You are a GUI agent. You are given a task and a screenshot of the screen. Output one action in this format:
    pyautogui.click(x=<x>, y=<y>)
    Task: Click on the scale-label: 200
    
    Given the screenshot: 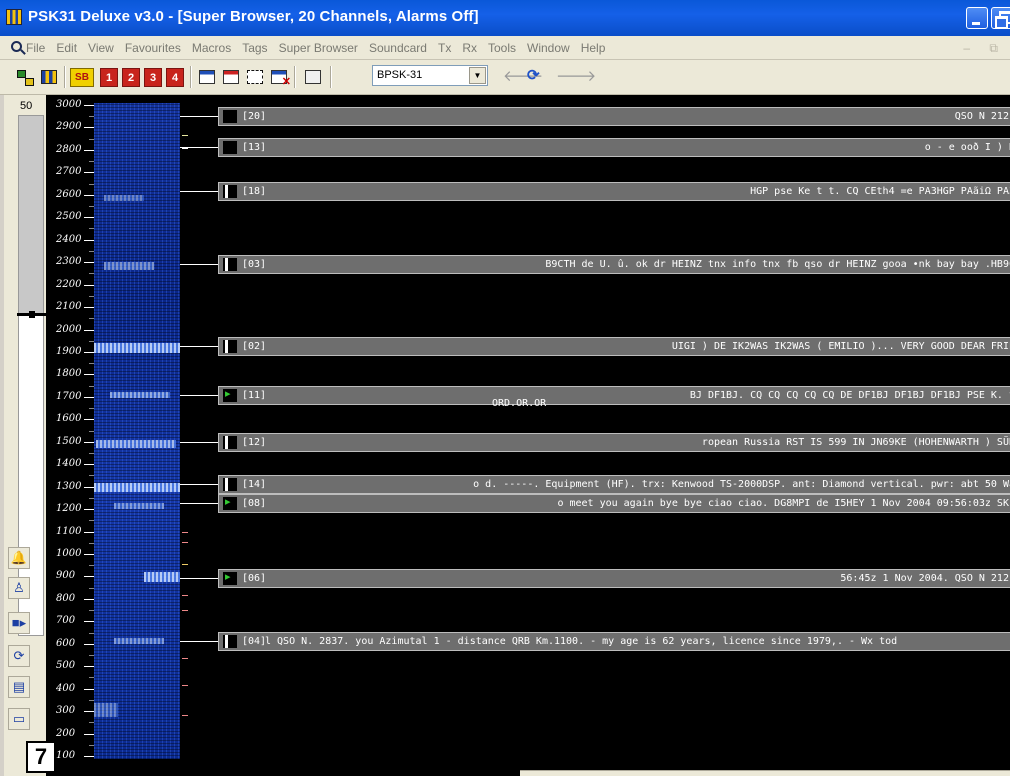 What is the action you would take?
    pyautogui.click(x=66, y=733)
    